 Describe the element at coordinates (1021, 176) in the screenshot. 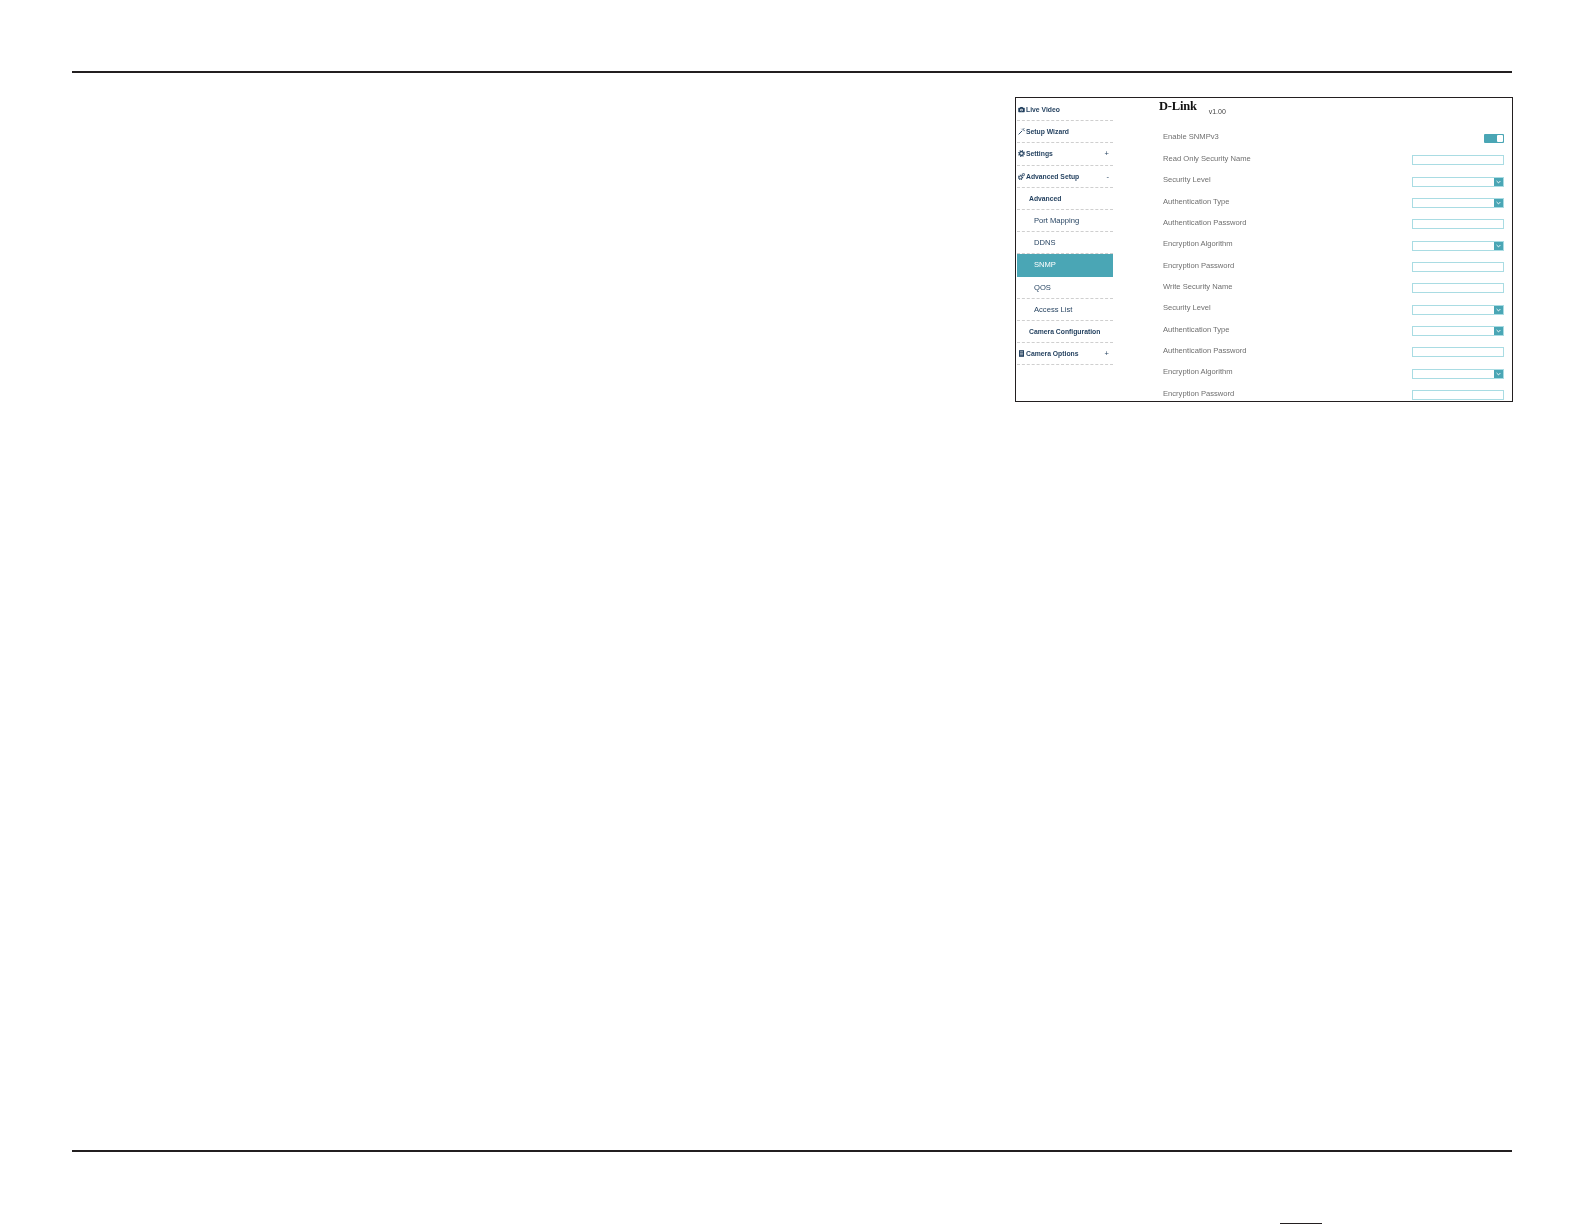

I see `gears-icon` at that location.